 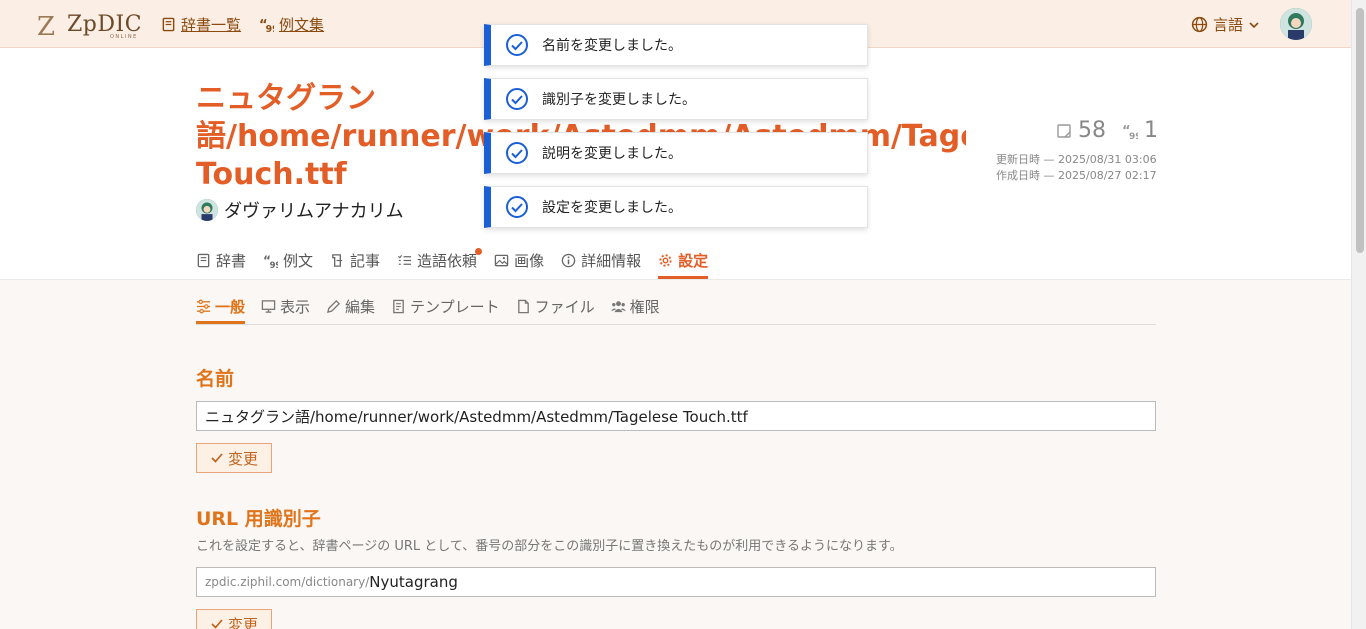 I want to click on info-icon, so click(x=568, y=260).